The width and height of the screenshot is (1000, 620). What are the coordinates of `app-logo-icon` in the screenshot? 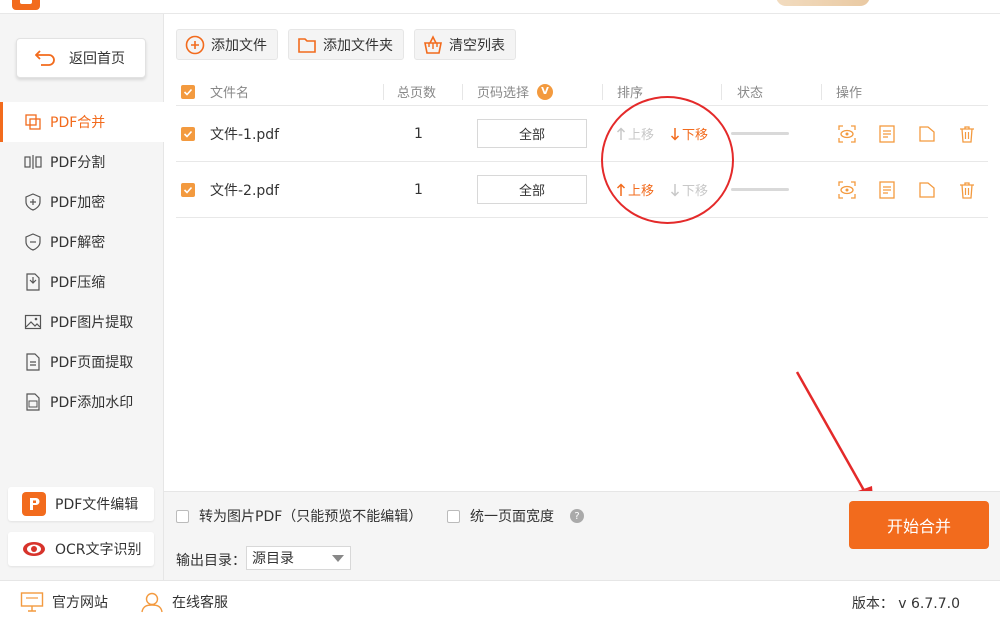 It's located at (26, 5).